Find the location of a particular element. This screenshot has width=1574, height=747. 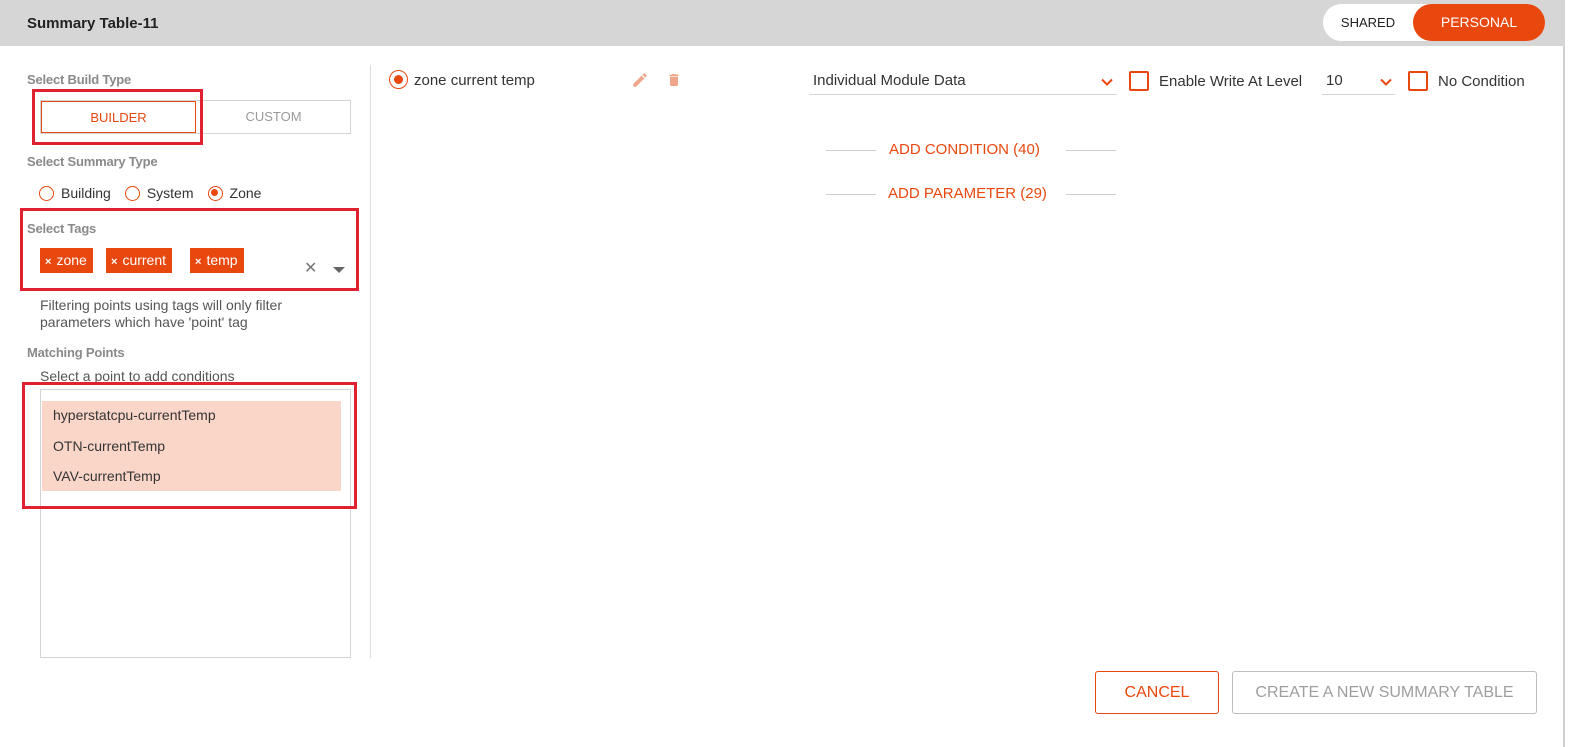

add-condition-button: ADD CONDITION (40) is located at coordinates (964, 149).